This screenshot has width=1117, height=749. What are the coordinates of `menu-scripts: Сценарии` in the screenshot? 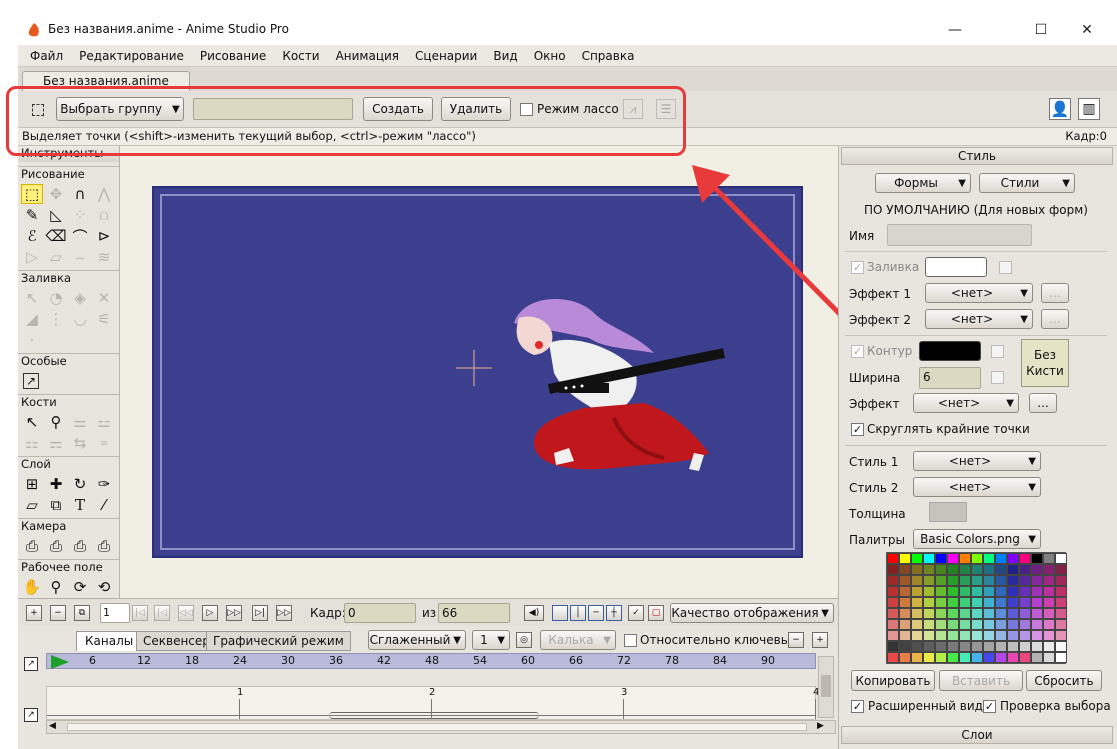 It's located at (446, 56).